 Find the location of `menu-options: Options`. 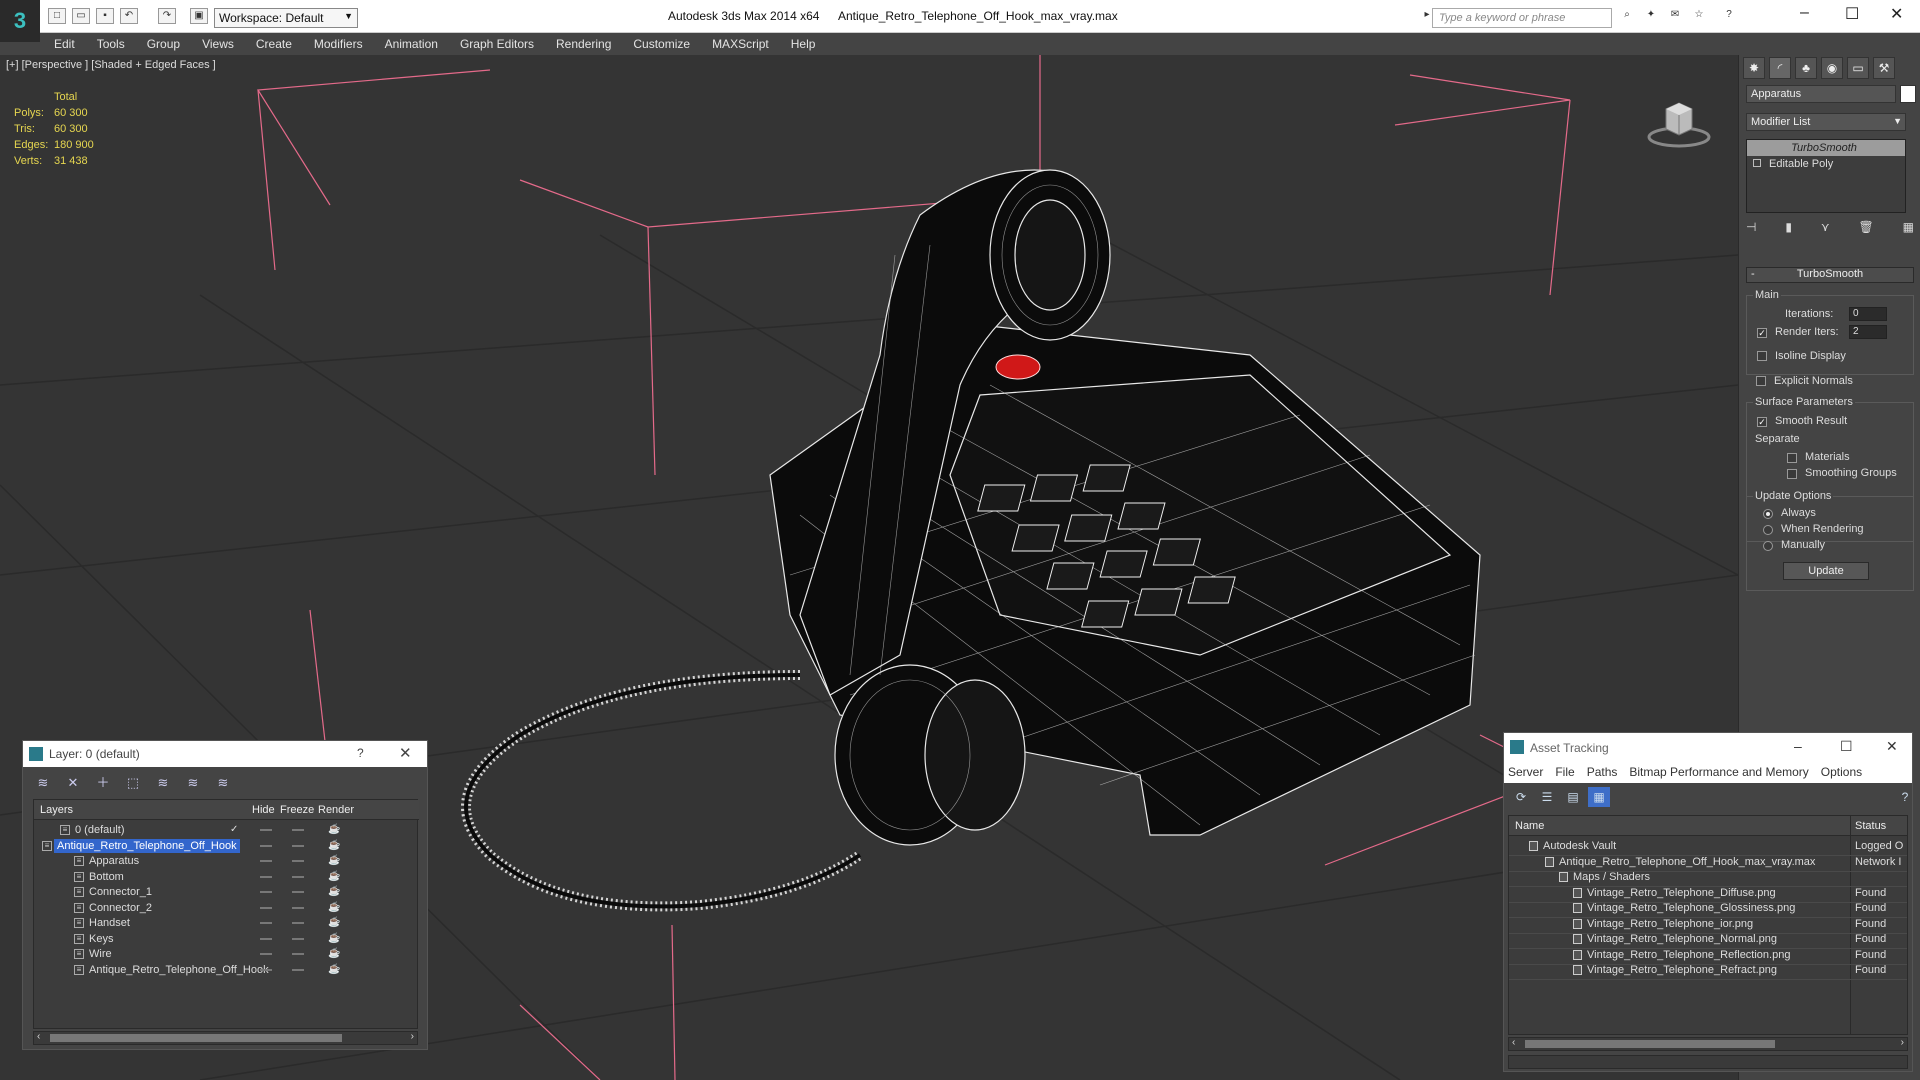

menu-options: Options is located at coordinates (1841, 772).